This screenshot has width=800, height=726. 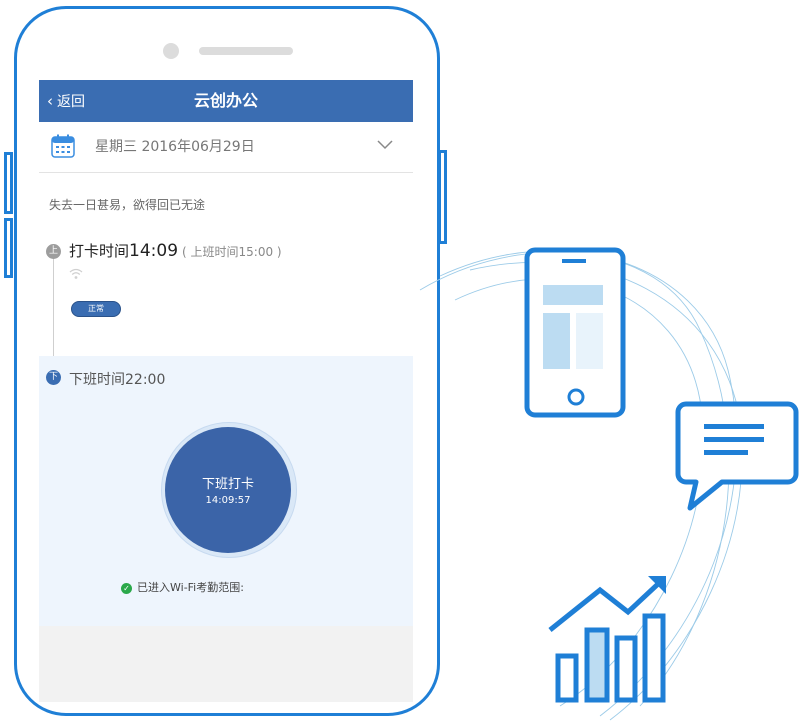 I want to click on chart-icon, so click(x=607, y=639).